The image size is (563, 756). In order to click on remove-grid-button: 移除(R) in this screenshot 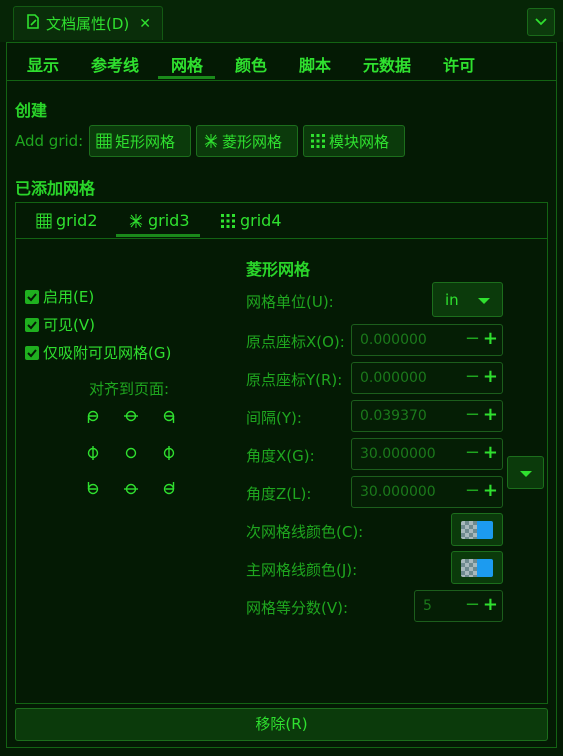, I will do `click(281, 724)`.